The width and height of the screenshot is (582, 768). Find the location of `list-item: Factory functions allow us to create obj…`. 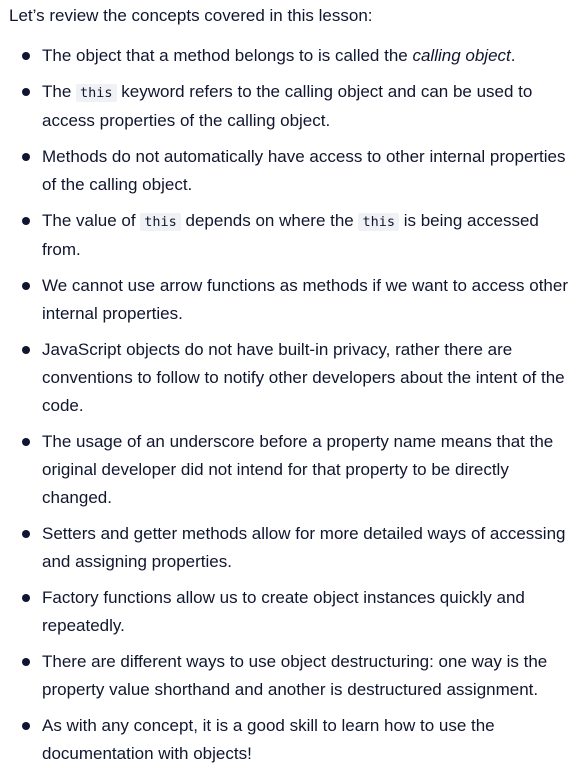

list-item: Factory functions allow us to create obj… is located at coordinates (295, 612).